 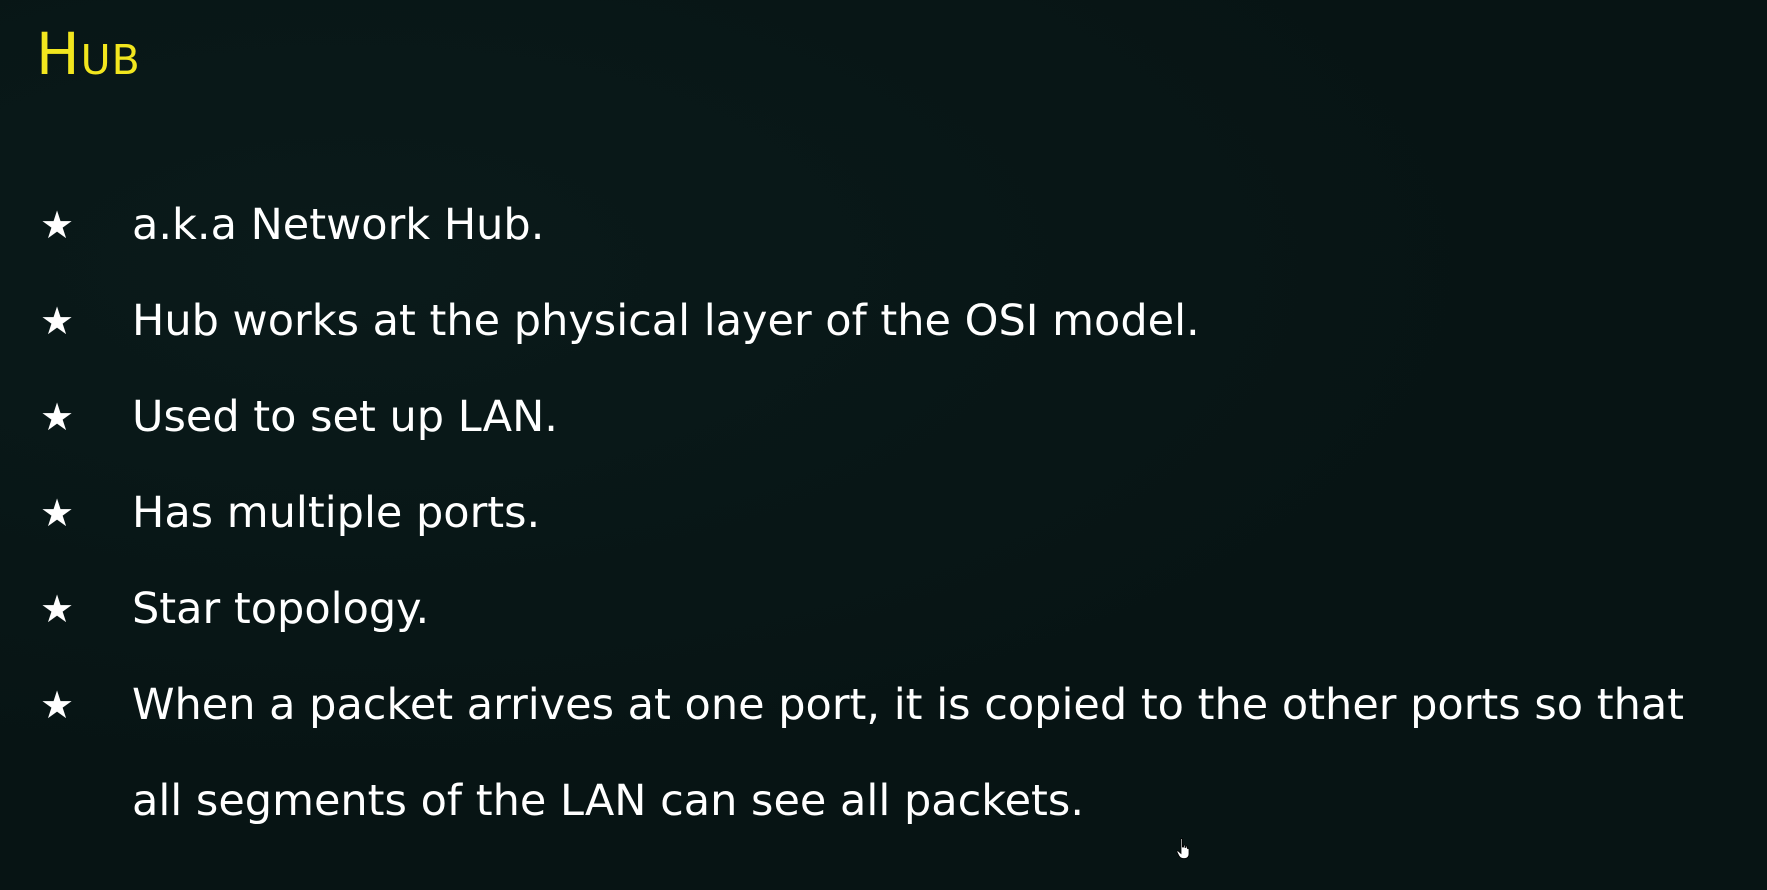 What do you see at coordinates (88, 54) in the screenshot?
I see `slide-title: Hub` at bounding box center [88, 54].